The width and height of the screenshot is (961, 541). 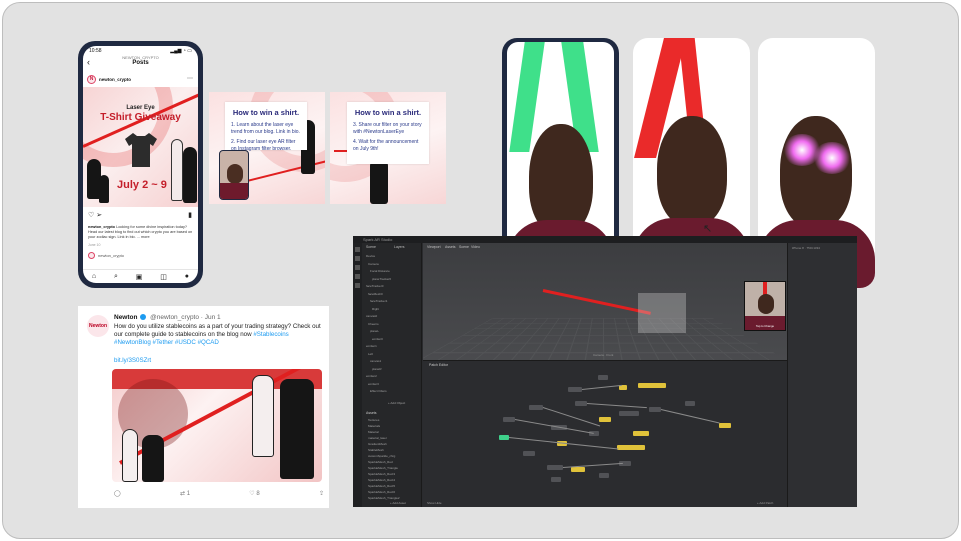 I want to click on scene-tree-item: Device, so click(x=370, y=256).